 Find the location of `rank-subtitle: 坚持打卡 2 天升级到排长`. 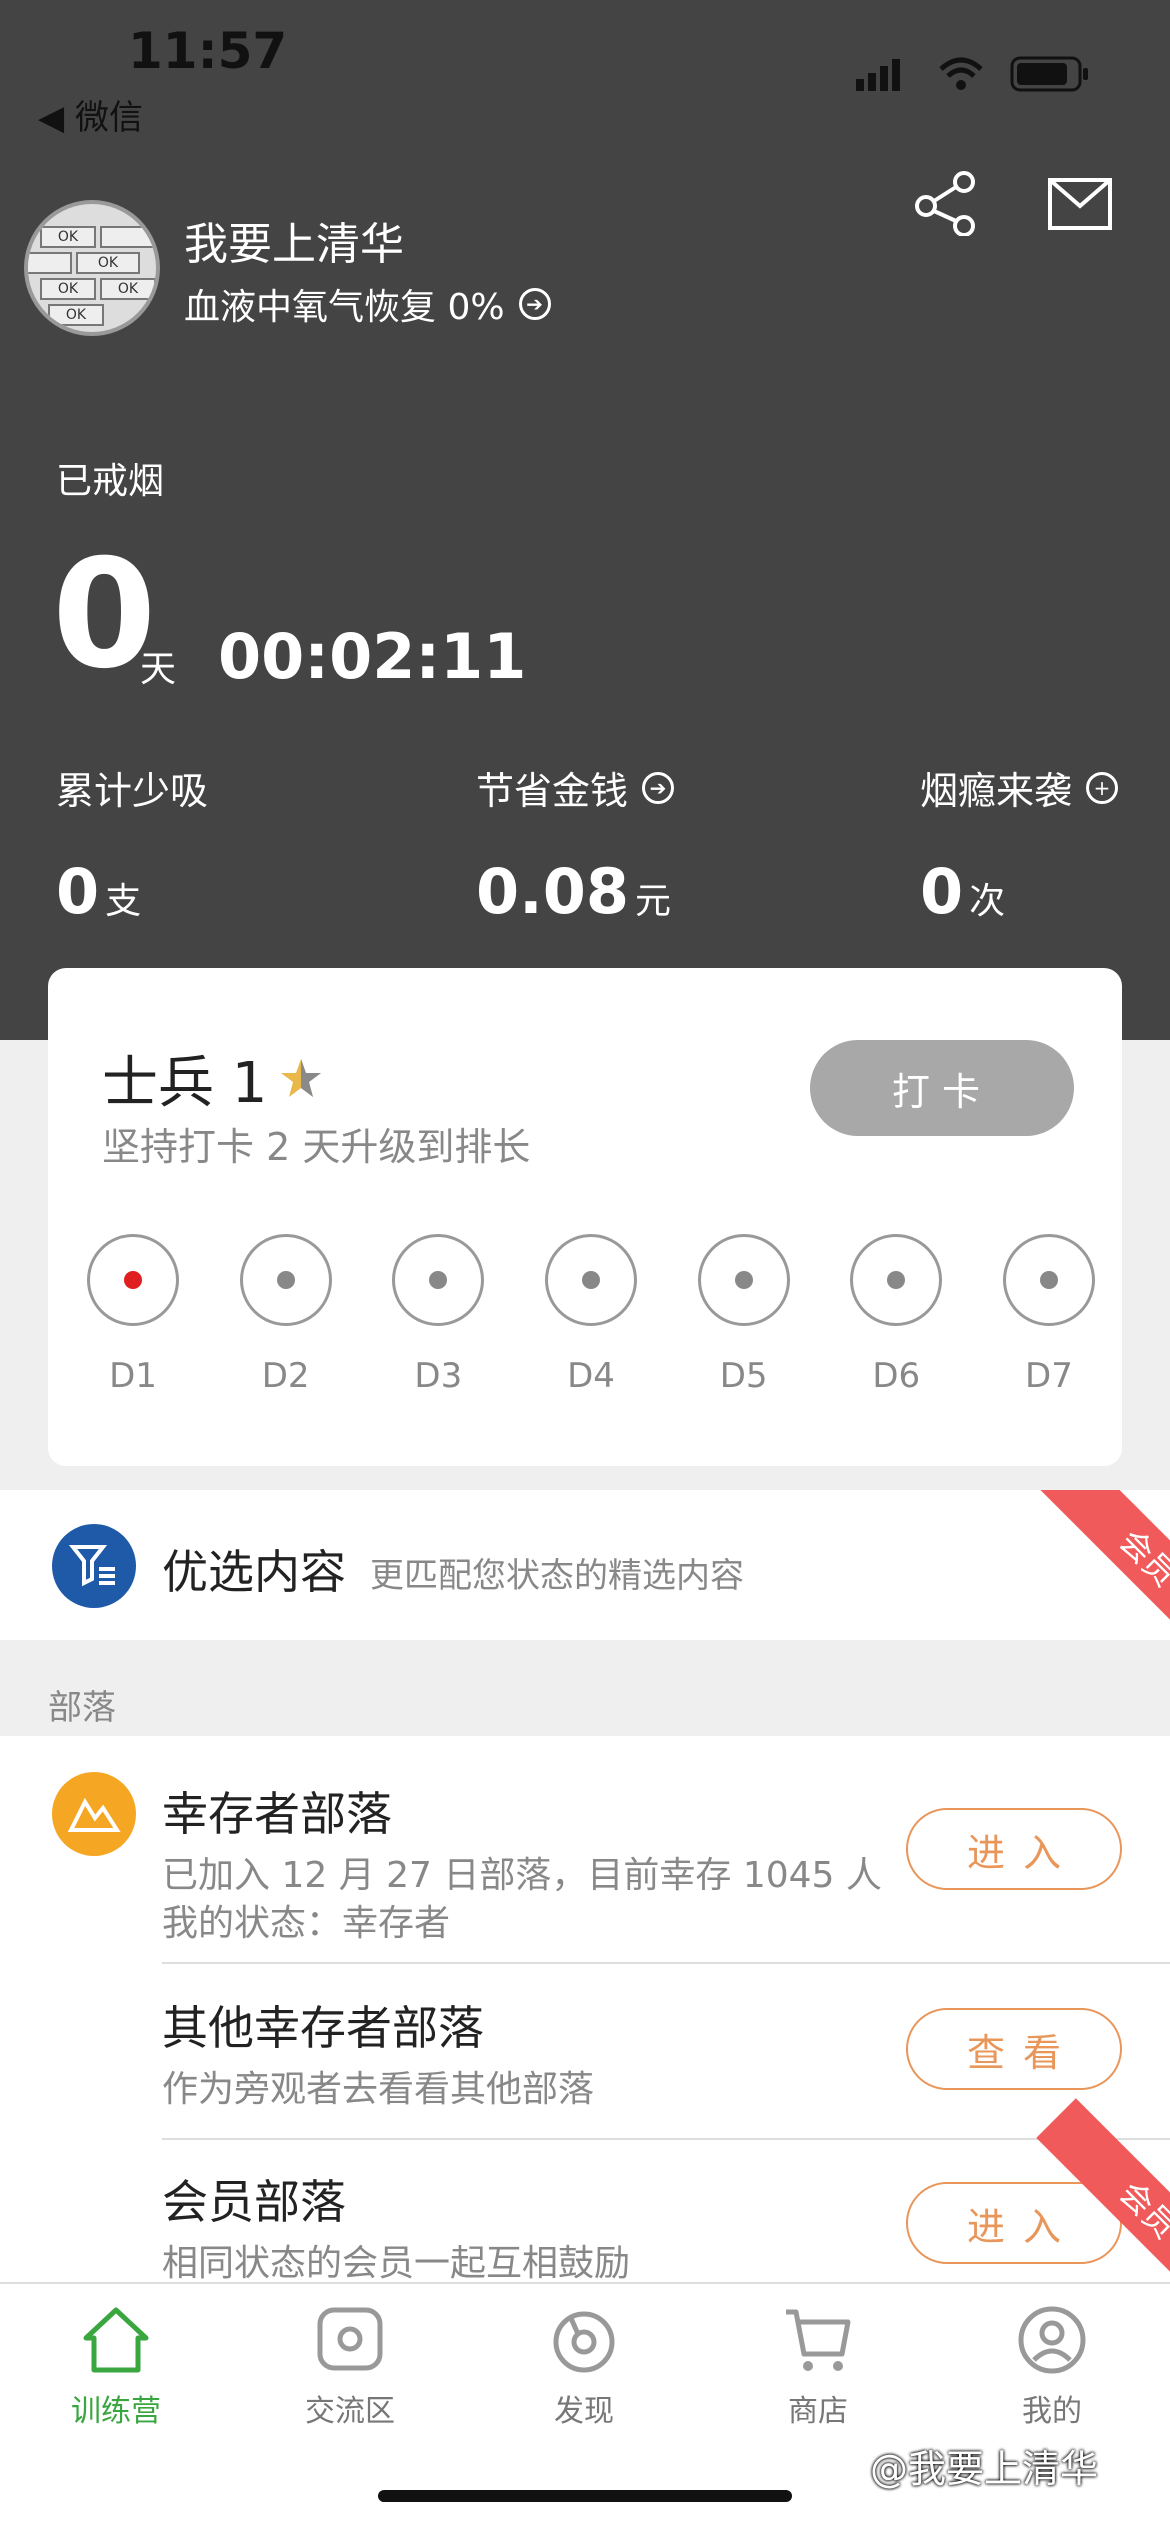

rank-subtitle: 坚持打卡 2 天升级到排长 is located at coordinates (316, 1147).